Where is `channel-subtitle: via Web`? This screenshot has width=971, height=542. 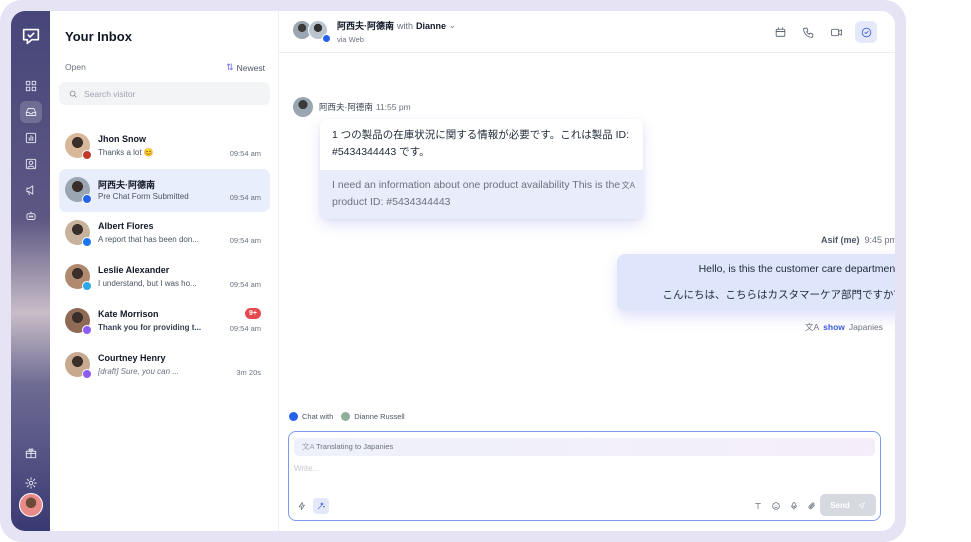 channel-subtitle: via Web is located at coordinates (350, 39).